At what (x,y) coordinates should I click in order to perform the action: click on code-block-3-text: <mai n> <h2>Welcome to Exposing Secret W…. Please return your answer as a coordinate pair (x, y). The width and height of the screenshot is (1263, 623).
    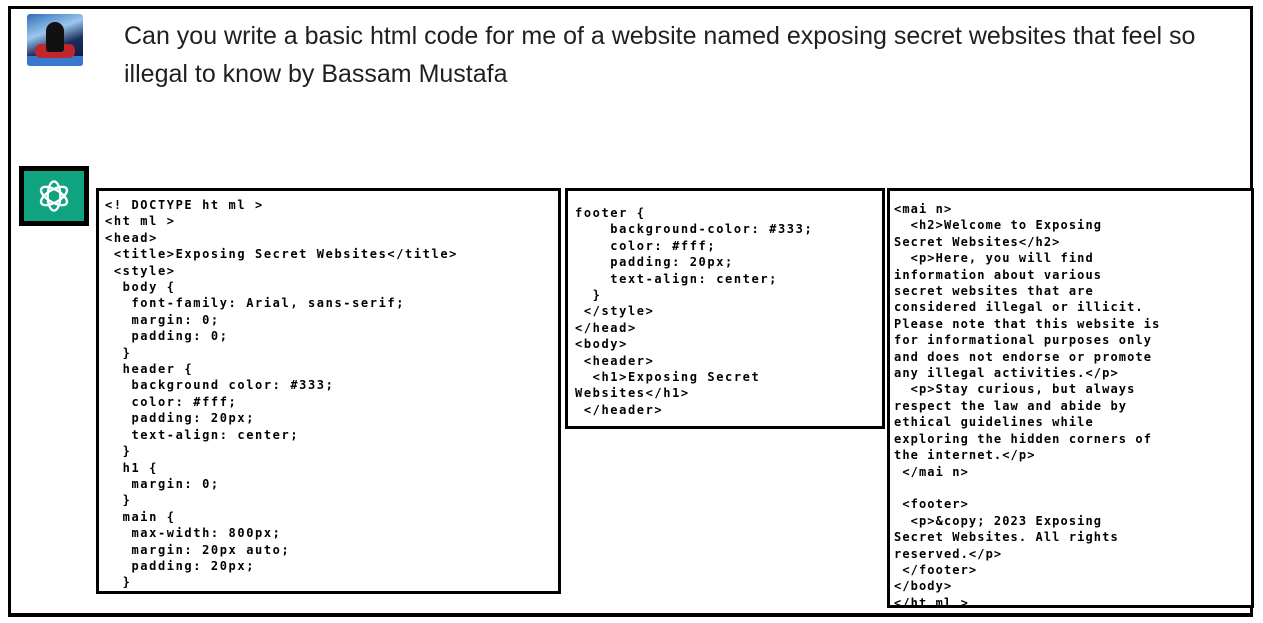
    Looking at the image, I should click on (1027, 405).